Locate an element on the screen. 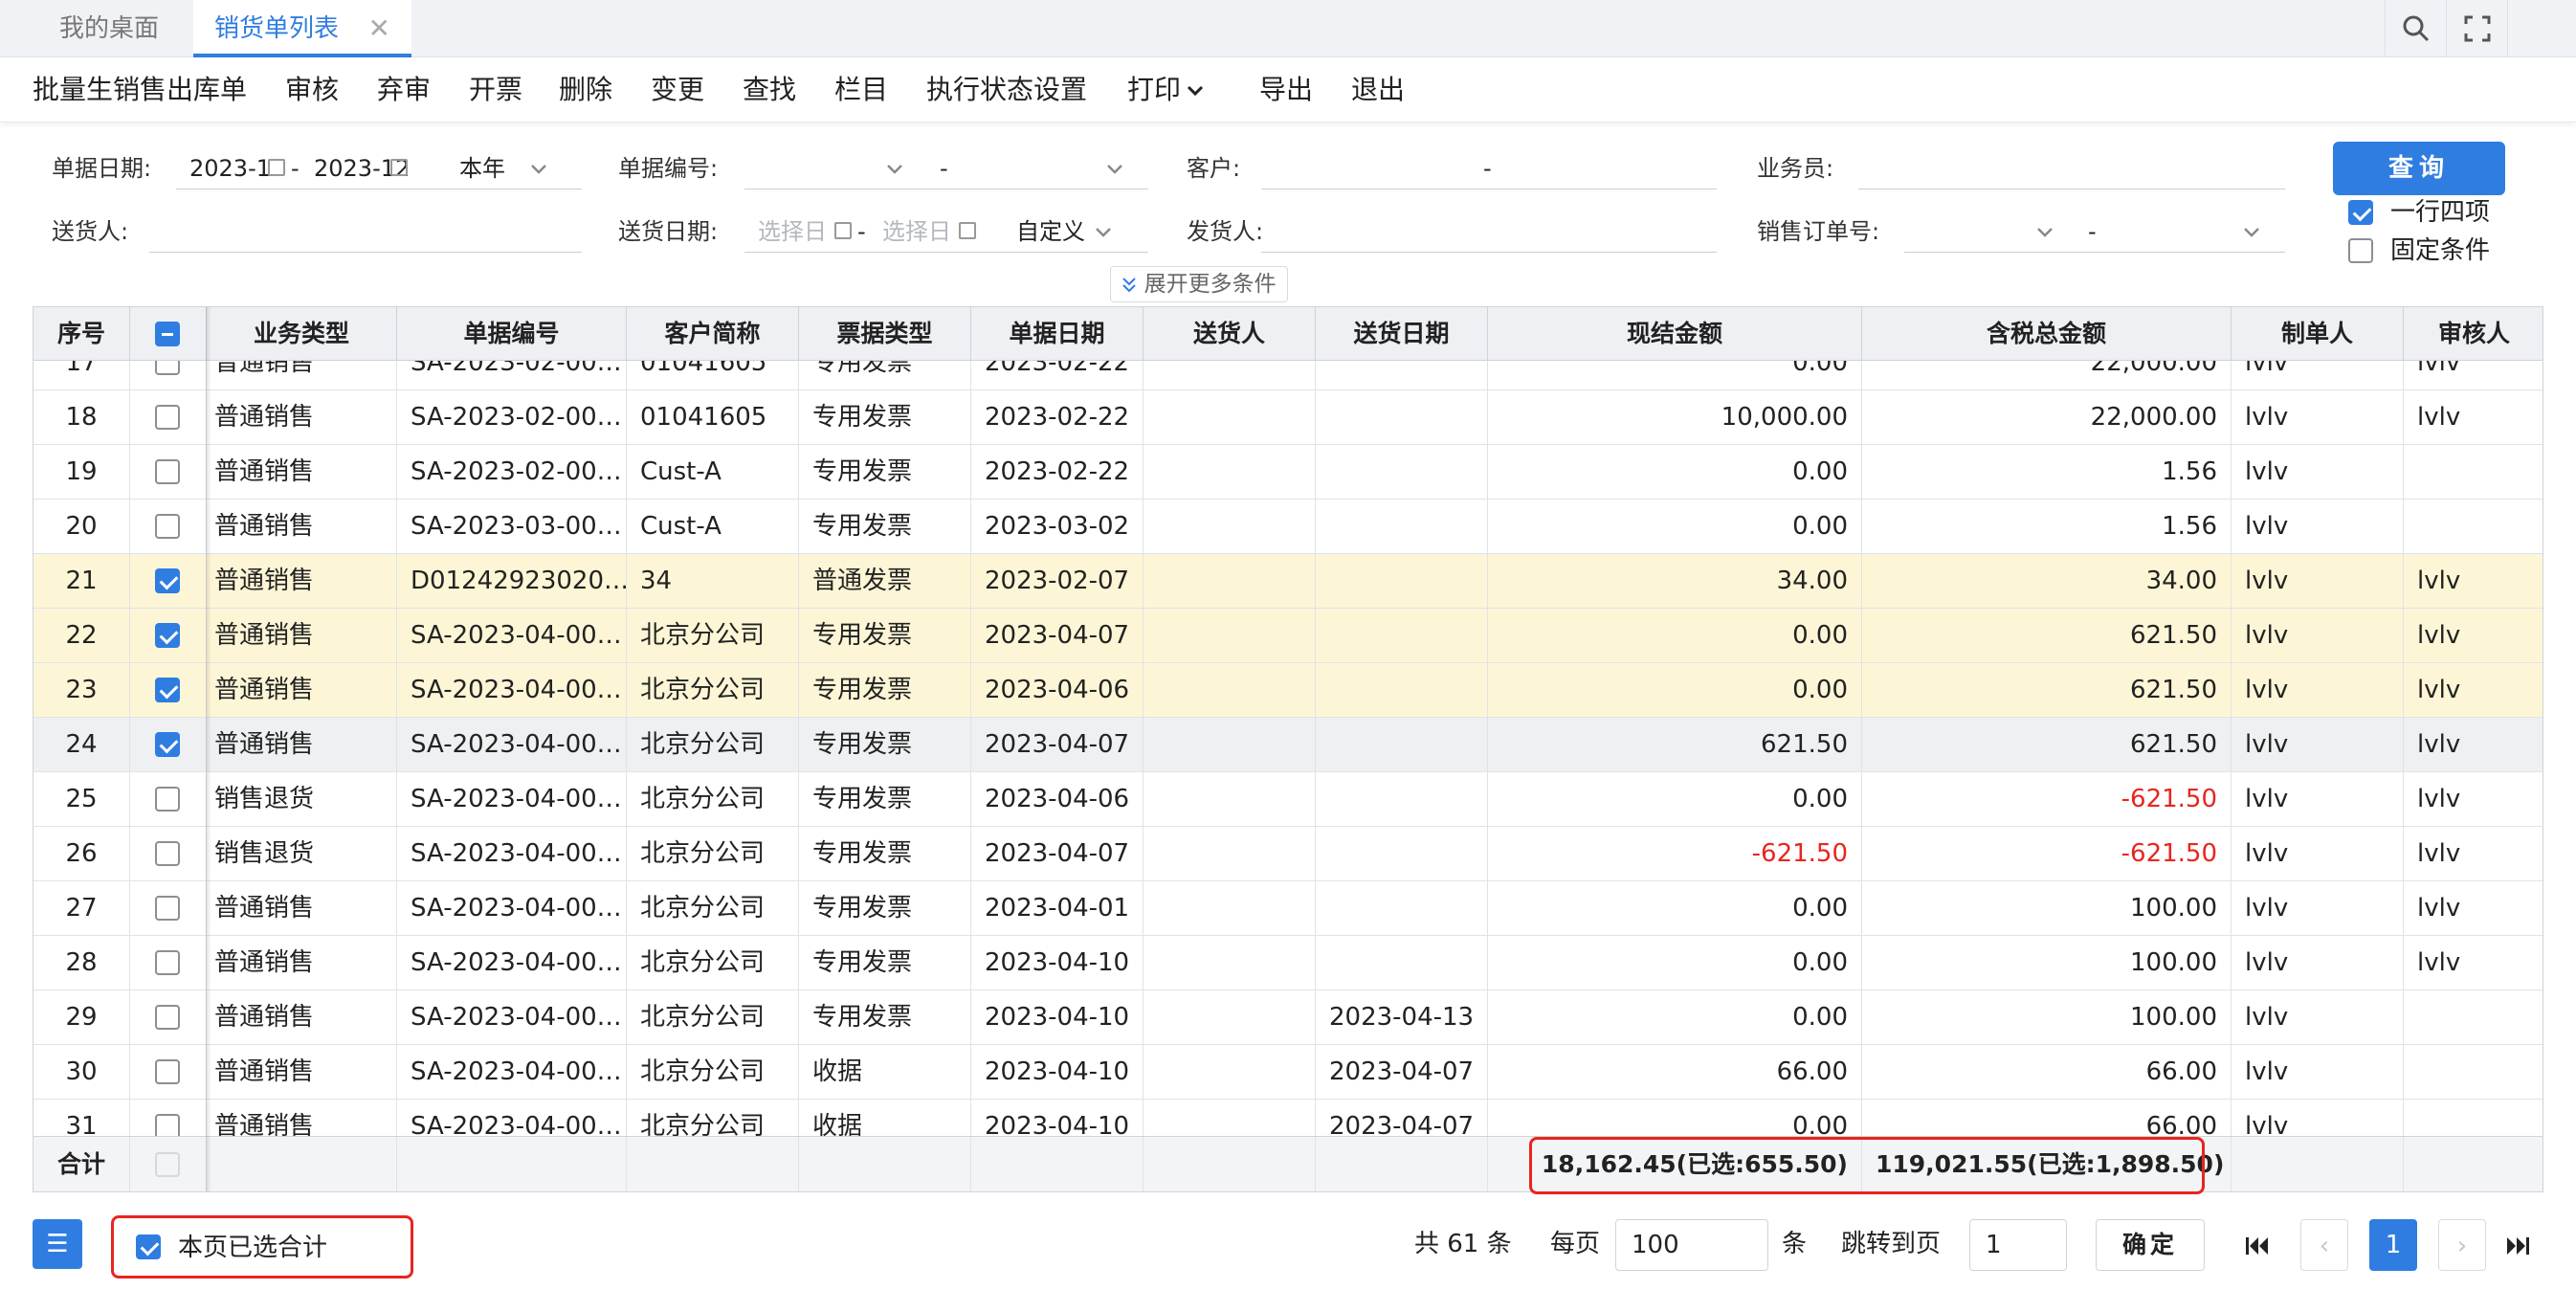 This screenshot has height=1290, width=2576. fixed-conditions-checkbox is located at coordinates (2360, 250).